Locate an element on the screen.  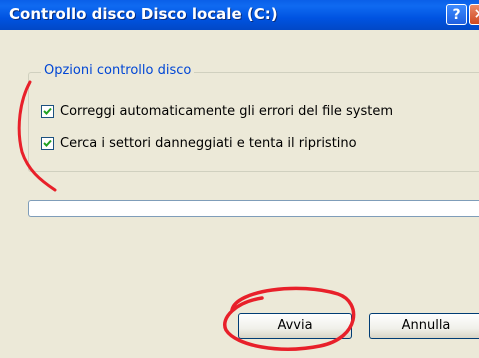
checkbox-fix-errors is located at coordinates (47, 111).